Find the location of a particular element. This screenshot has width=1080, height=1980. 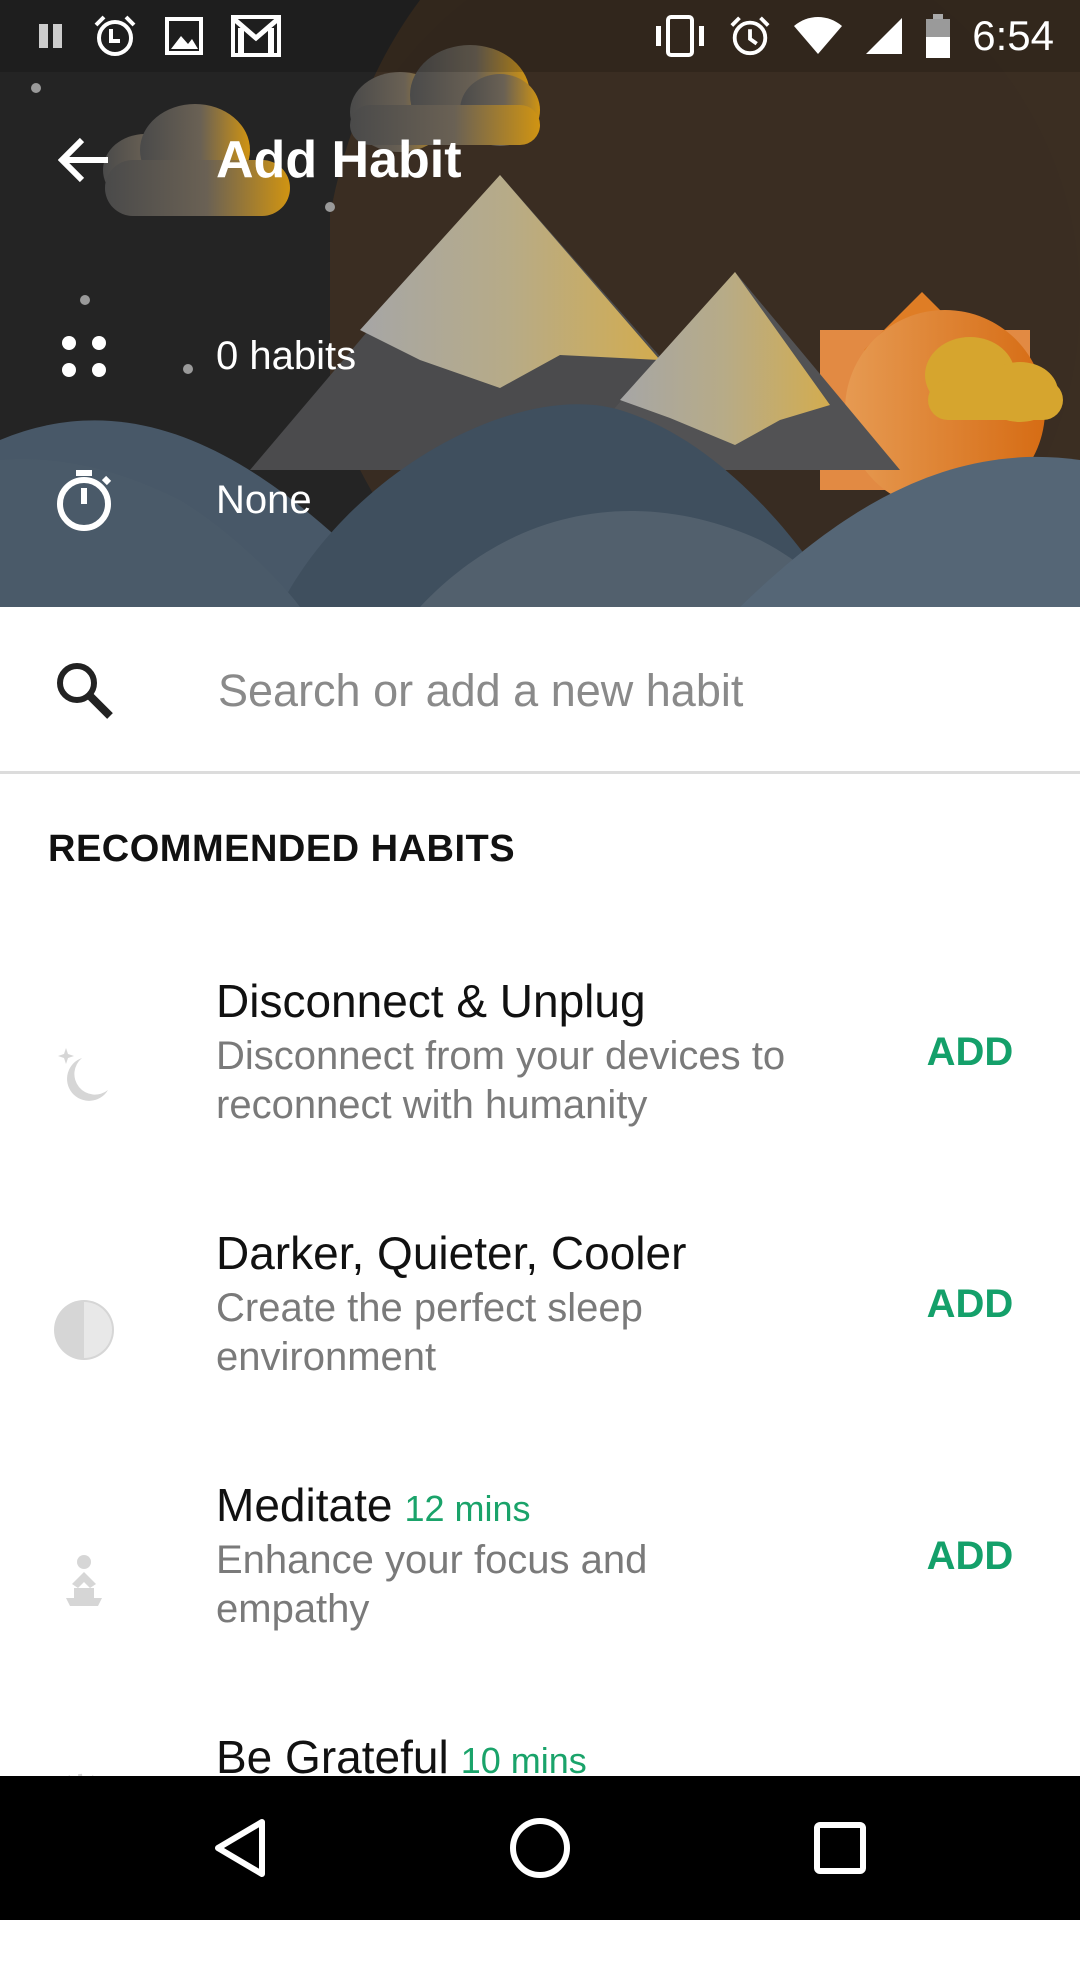

nav-back-button is located at coordinates (240, 1848).